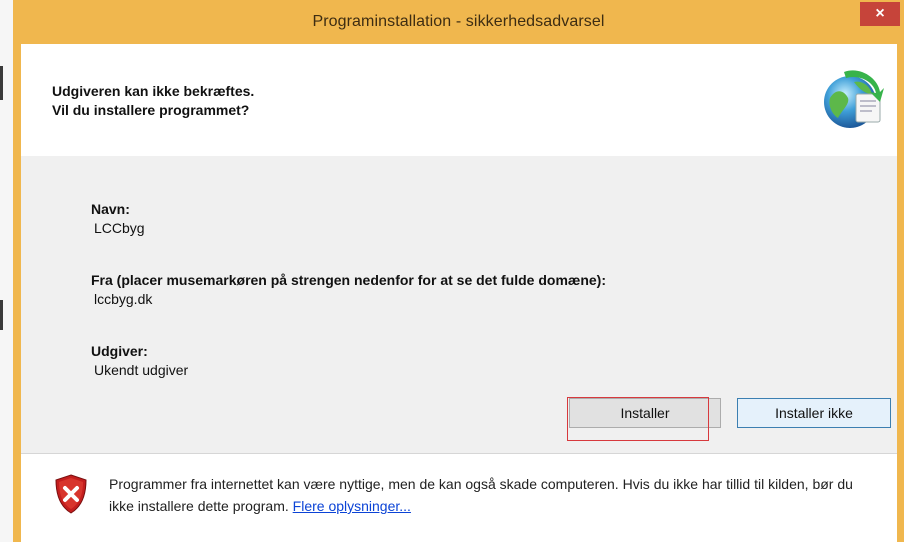 Image resolution: width=904 pixels, height=542 pixels. What do you see at coordinates (123, 299) in the screenshot?
I see `from-value: lccbyg.dk` at bounding box center [123, 299].